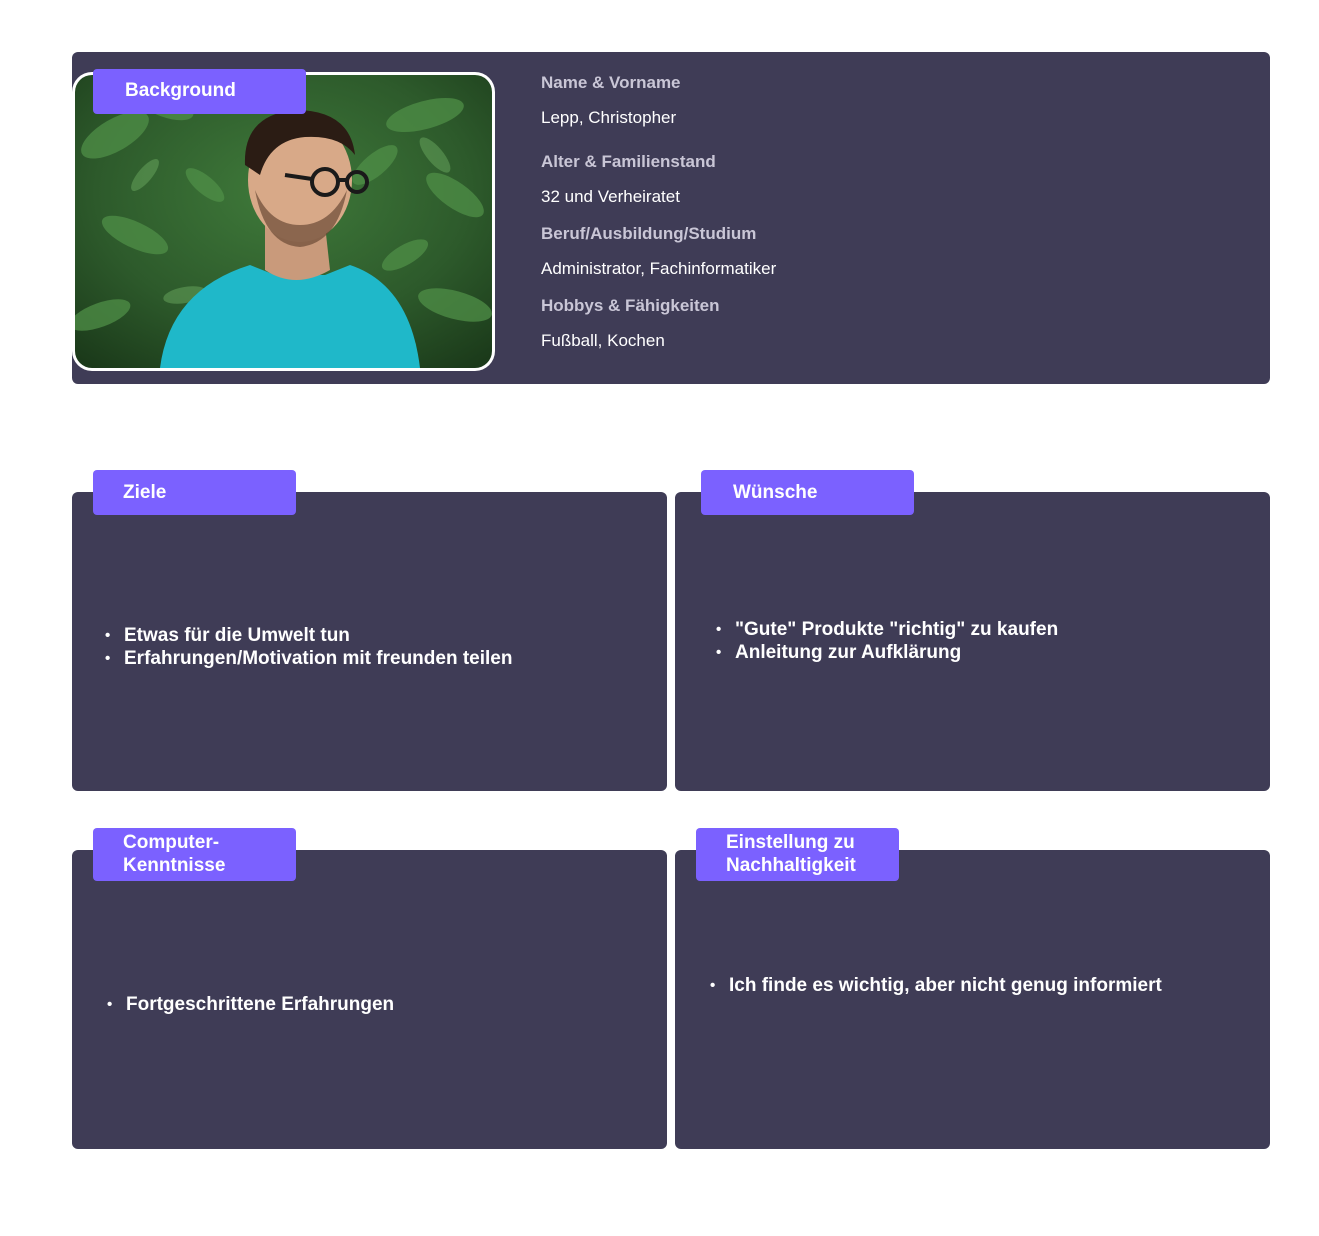 The height and width of the screenshot is (1236, 1319). What do you see at coordinates (180, 90) in the screenshot?
I see `tab-background-label: Background` at bounding box center [180, 90].